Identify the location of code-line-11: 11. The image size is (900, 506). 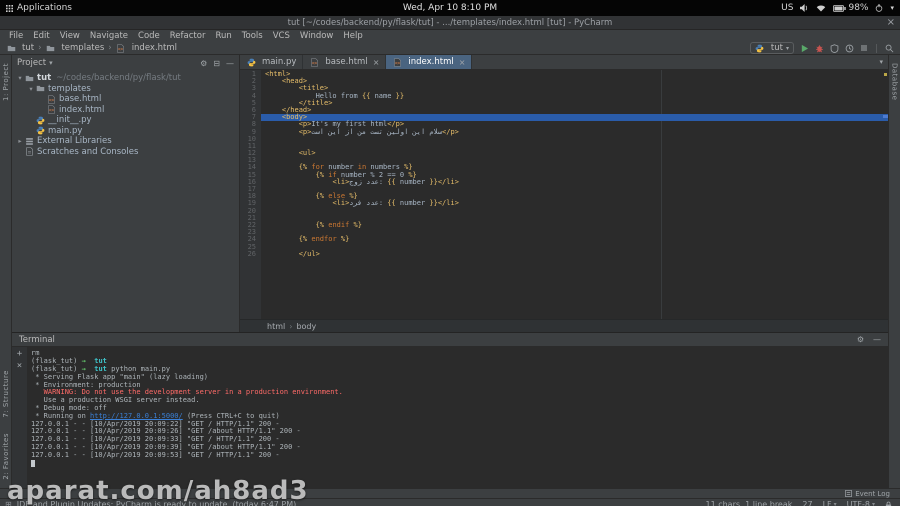
(564, 146).